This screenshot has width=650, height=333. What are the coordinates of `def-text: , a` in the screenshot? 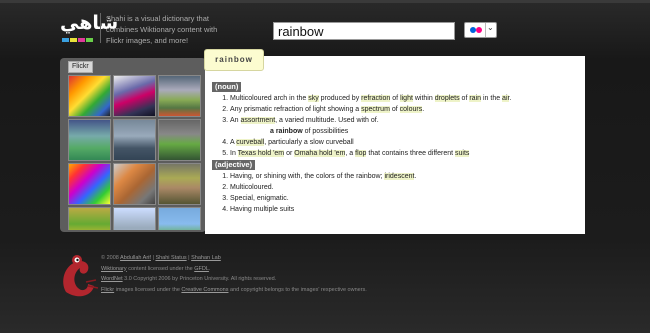 It's located at (350, 153).